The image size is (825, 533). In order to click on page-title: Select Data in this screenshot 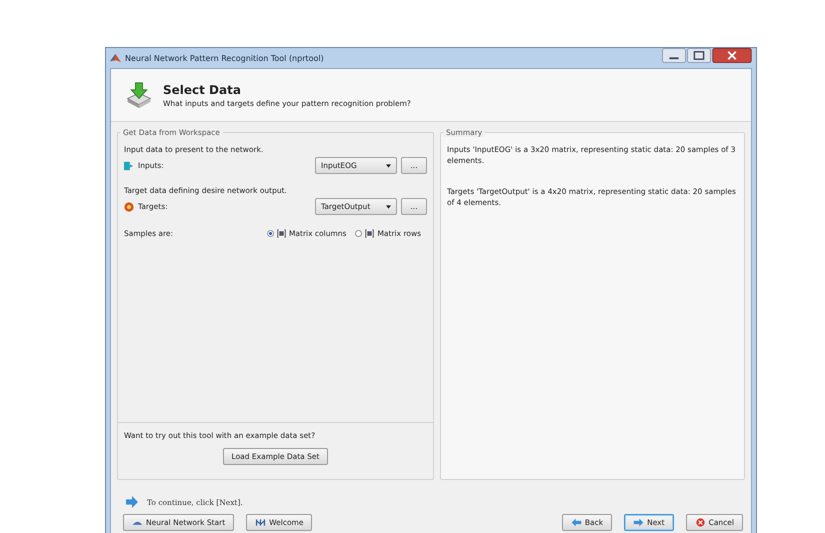, I will do `click(202, 89)`.